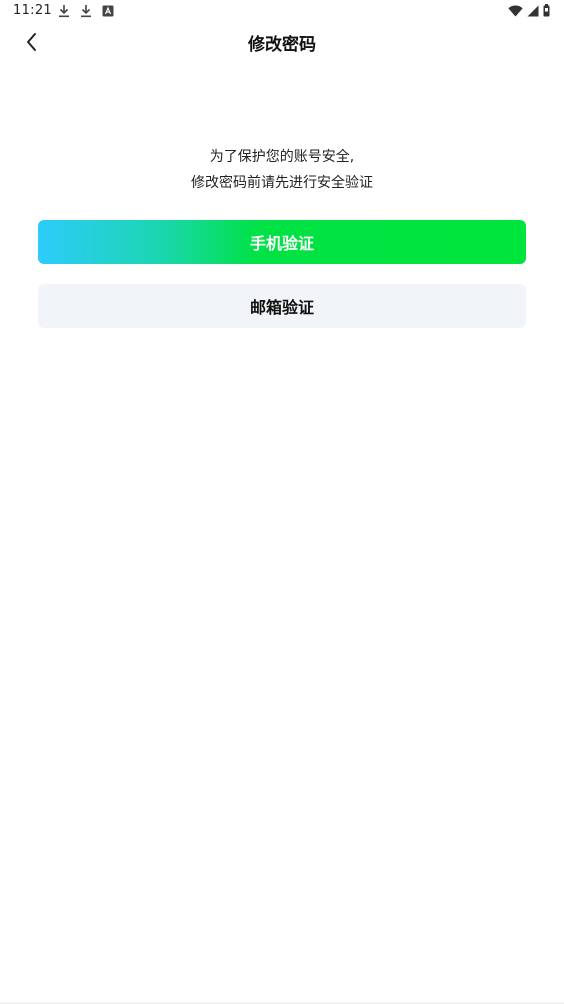 The height and width of the screenshot is (1004, 564). What do you see at coordinates (546, 10) in the screenshot?
I see `battery-icon` at bounding box center [546, 10].